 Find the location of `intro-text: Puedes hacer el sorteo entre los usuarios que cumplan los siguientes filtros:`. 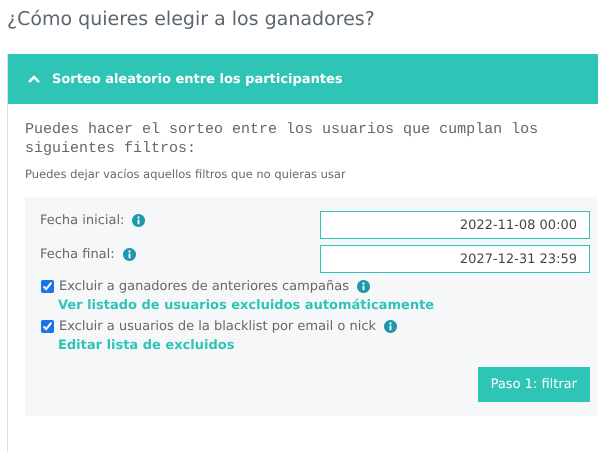

intro-text: Puedes hacer el sorteo entre los usuarios que cumplan los siguientes filtros: is located at coordinates (282, 139).